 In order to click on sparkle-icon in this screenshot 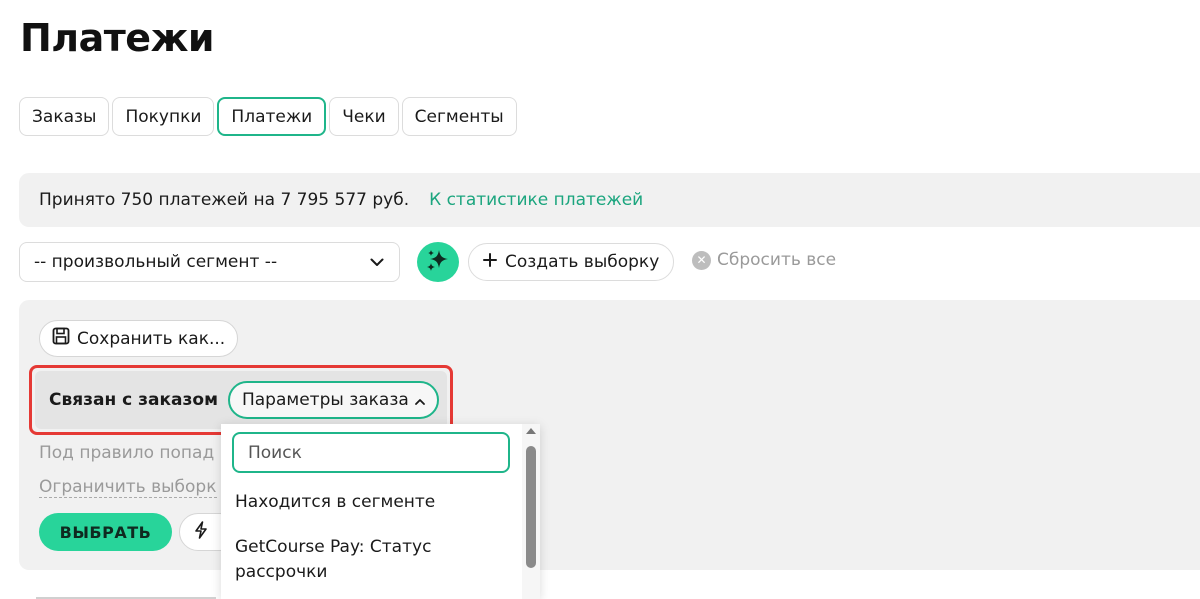, I will do `click(438, 262)`.